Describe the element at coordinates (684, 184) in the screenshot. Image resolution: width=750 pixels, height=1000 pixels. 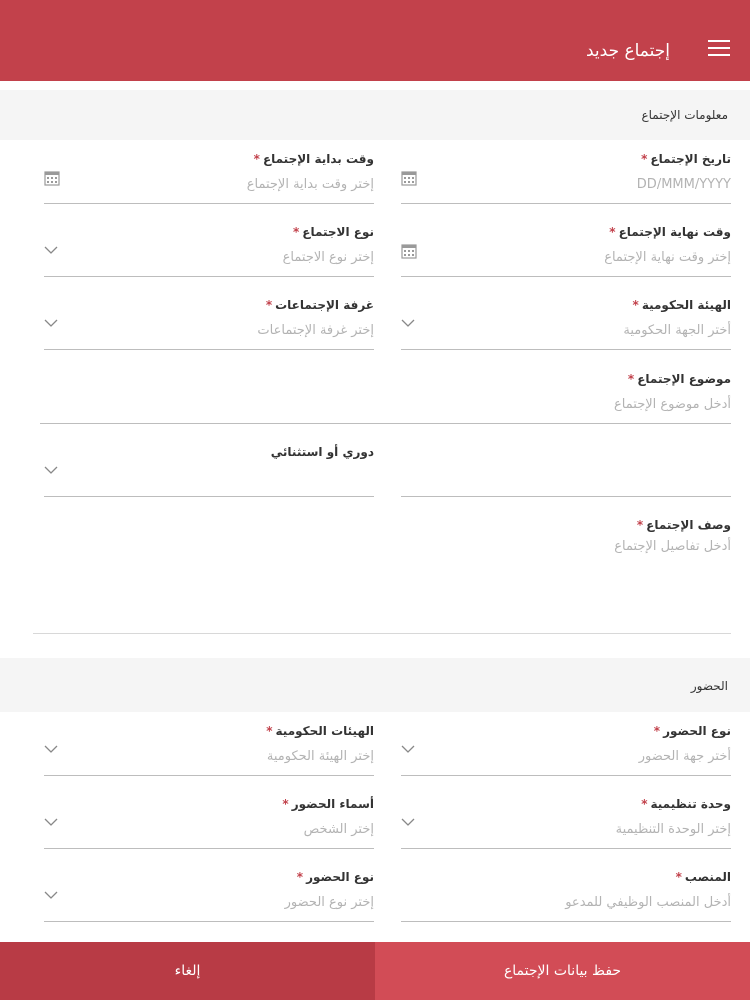
I see `meeting-date-input: DD/MMM/YYYY` at that location.